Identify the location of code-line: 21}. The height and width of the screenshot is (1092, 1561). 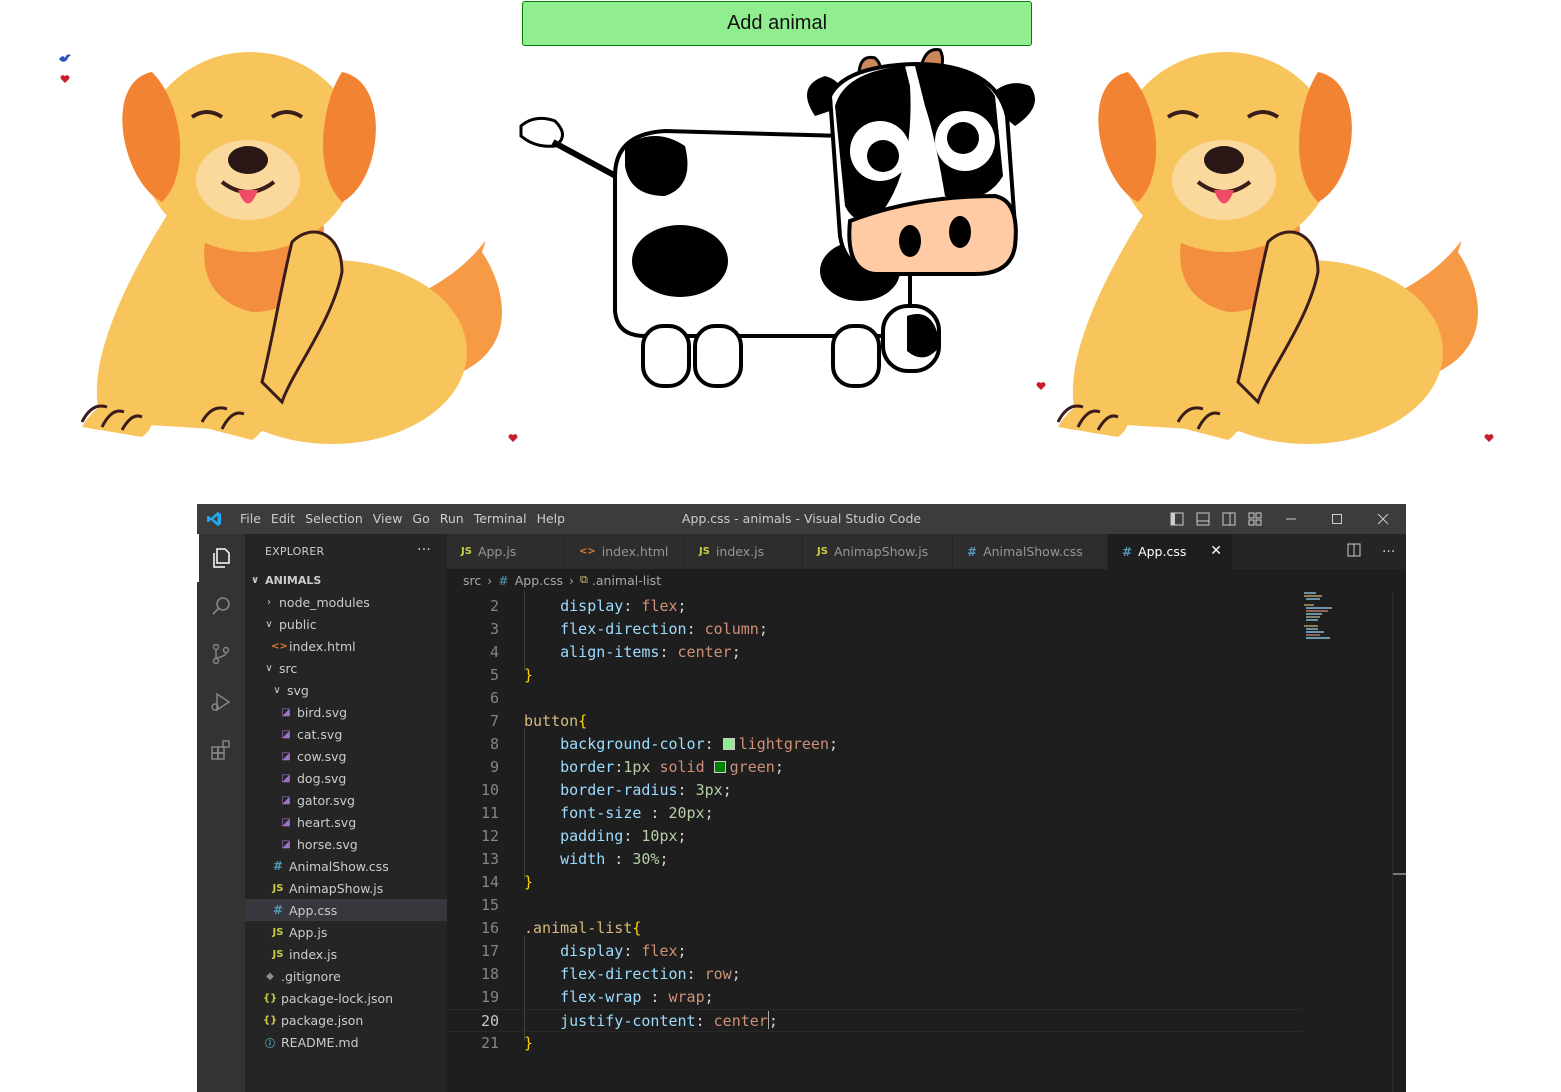
(874, 1043).